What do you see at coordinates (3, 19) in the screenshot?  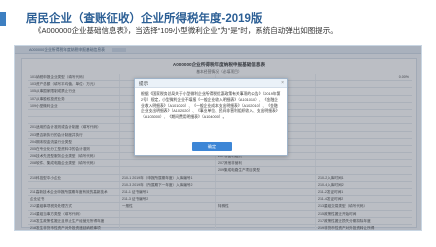 I see `title-accent-bar` at bounding box center [3, 19].